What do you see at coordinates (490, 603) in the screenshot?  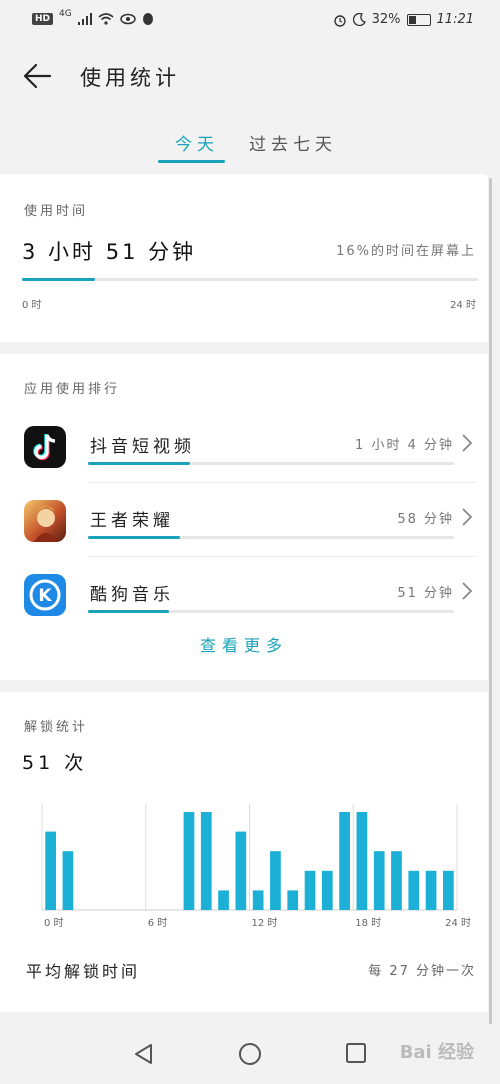 I see `scrollbar` at bounding box center [490, 603].